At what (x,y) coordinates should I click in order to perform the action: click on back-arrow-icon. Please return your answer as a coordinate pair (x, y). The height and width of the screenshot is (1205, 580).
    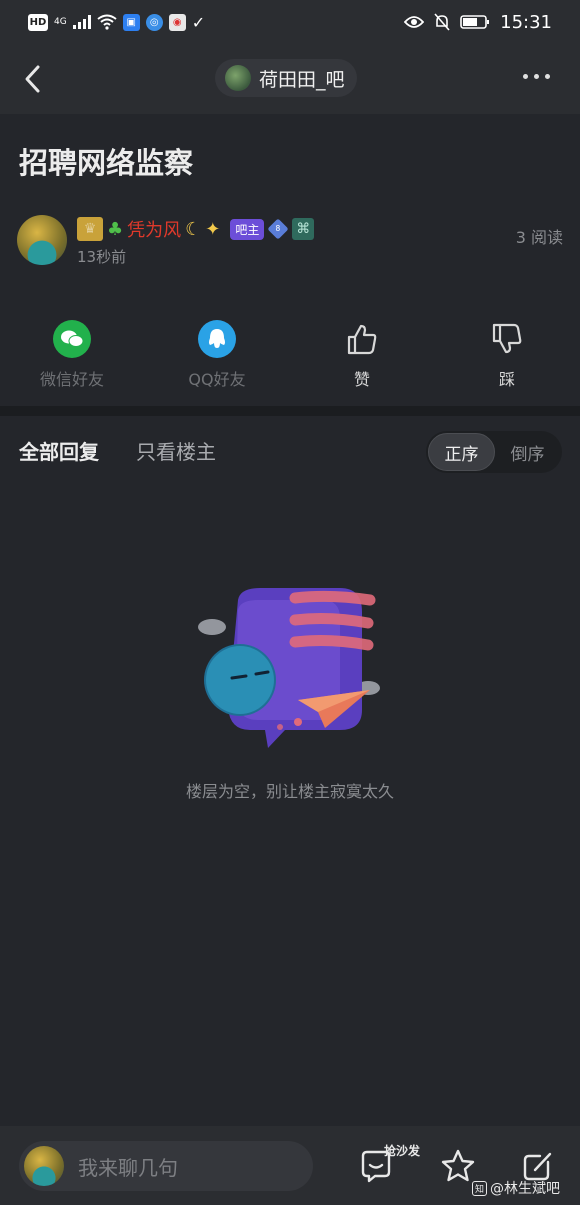
    Looking at the image, I should click on (34, 79).